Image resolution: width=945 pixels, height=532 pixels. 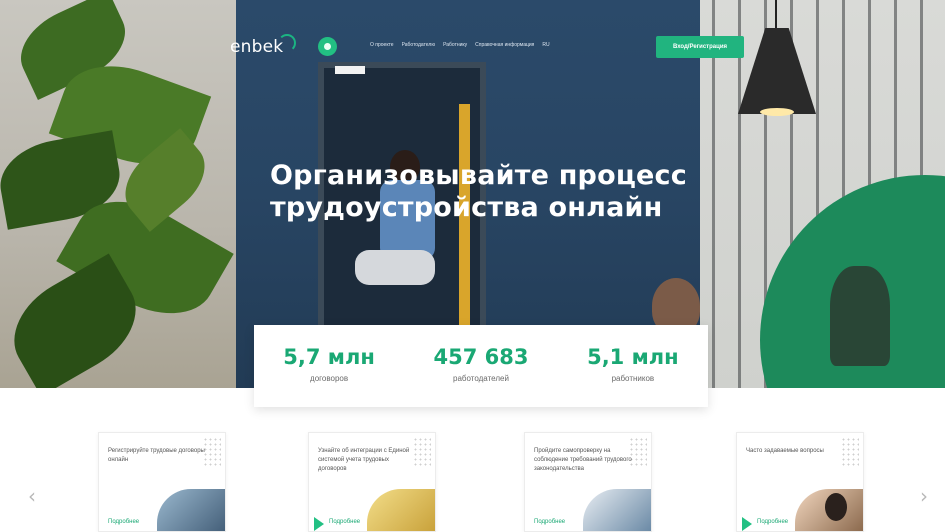 I want to click on card-text: Часто задаваемые вопросы, so click(x=785, y=451).